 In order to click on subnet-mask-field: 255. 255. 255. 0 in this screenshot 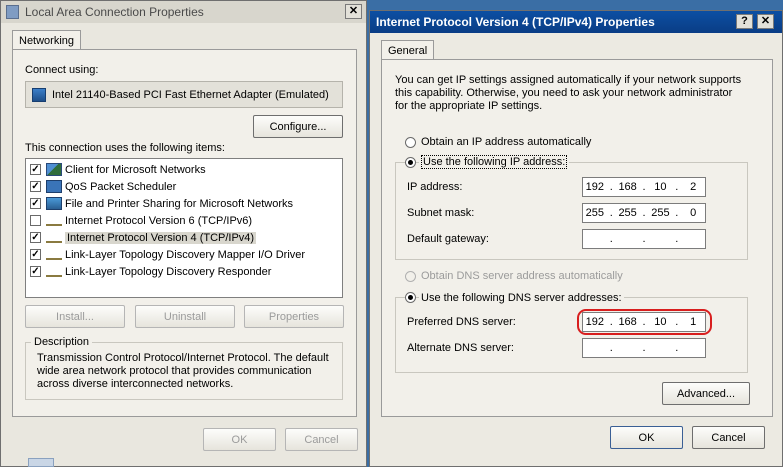, I will do `click(644, 213)`.